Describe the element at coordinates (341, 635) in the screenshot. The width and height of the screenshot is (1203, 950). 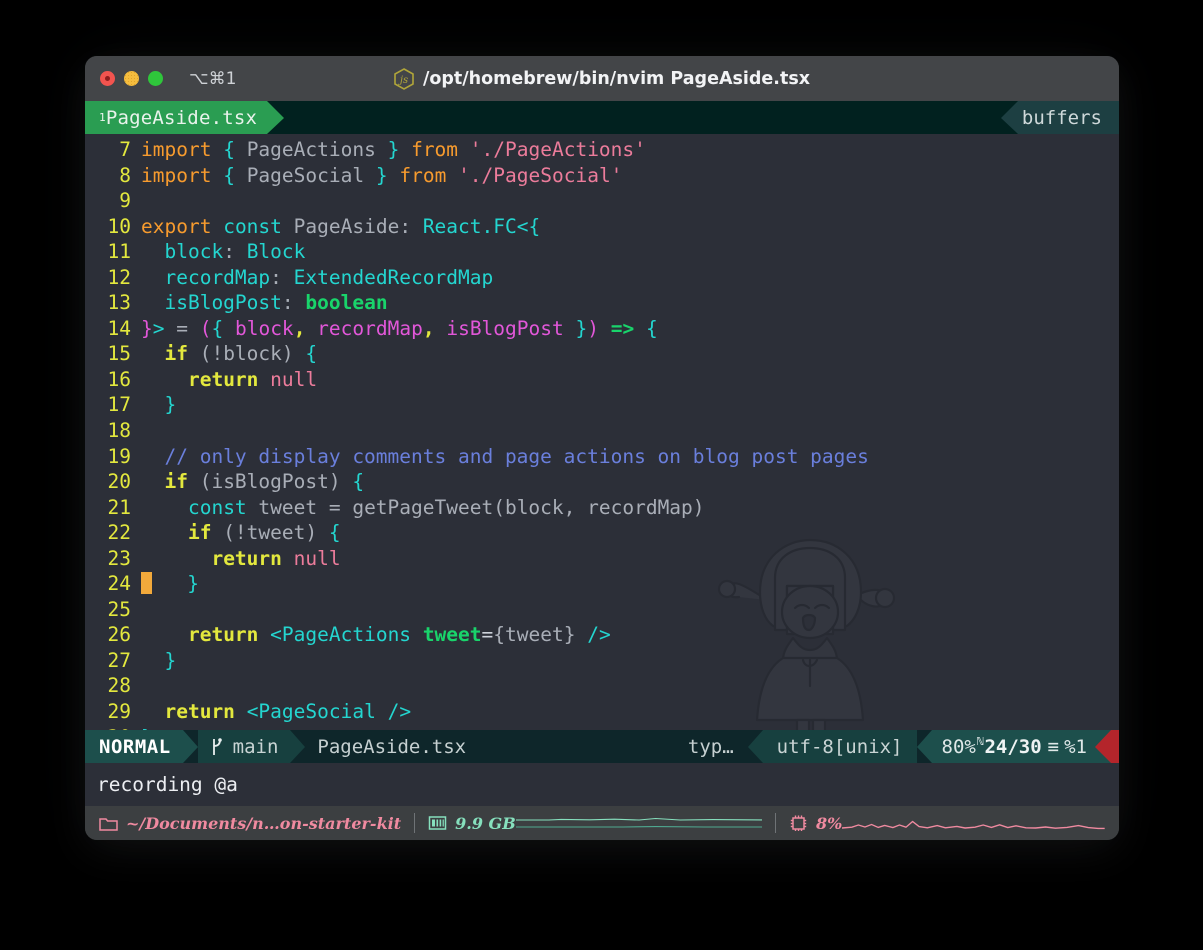
I see `code-token: <PageActions` at that location.